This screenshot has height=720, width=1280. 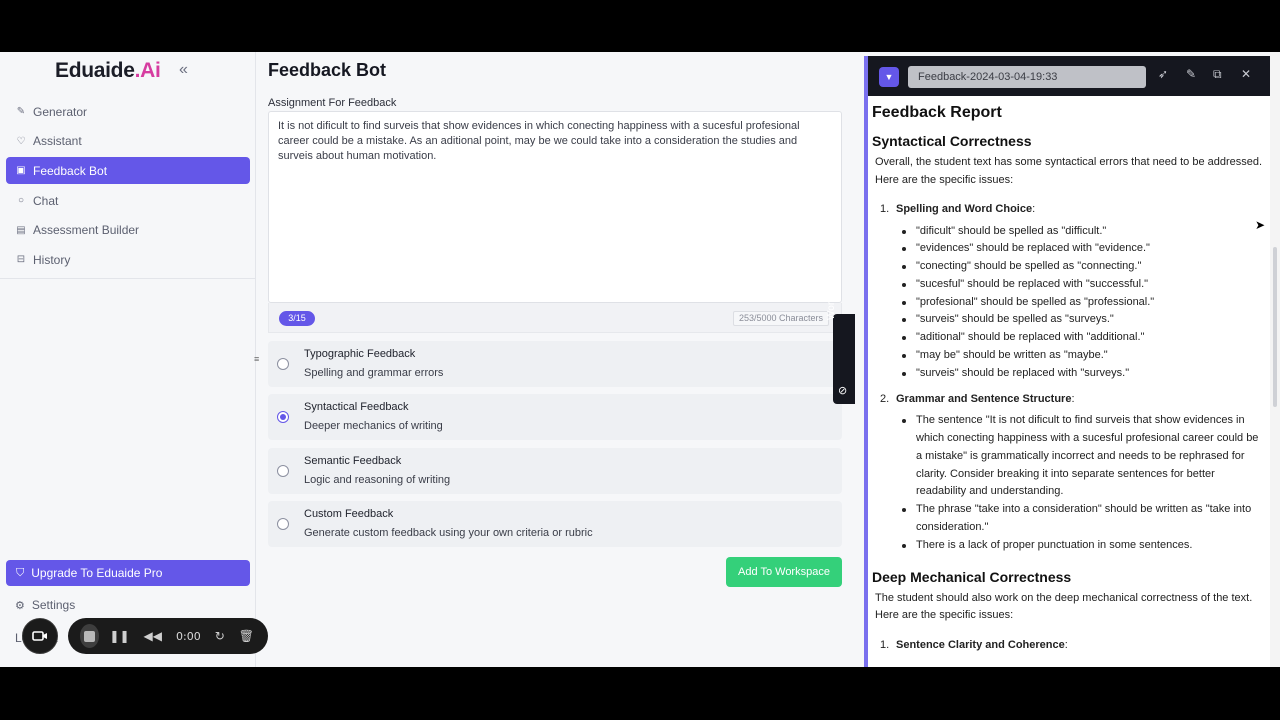 I want to click on sidebar-item-assessment-builder: ▤ Assessment Builder, so click(x=128, y=230).